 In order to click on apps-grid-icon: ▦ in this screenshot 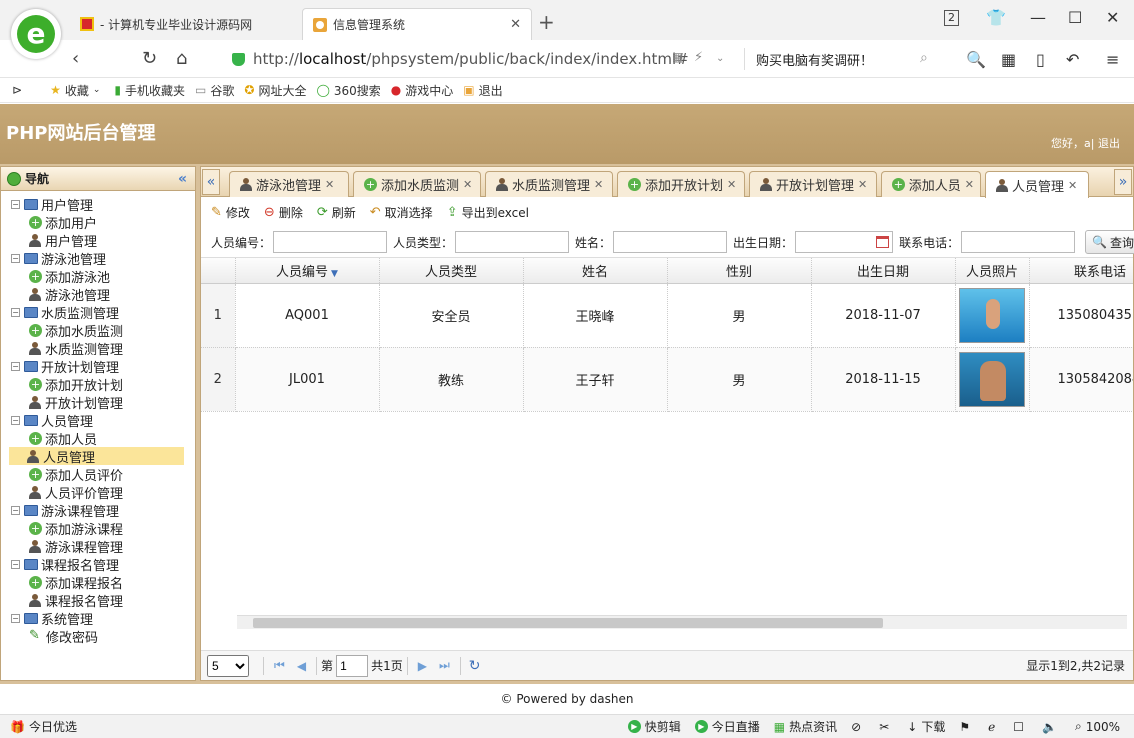, I will do `click(1008, 59)`.